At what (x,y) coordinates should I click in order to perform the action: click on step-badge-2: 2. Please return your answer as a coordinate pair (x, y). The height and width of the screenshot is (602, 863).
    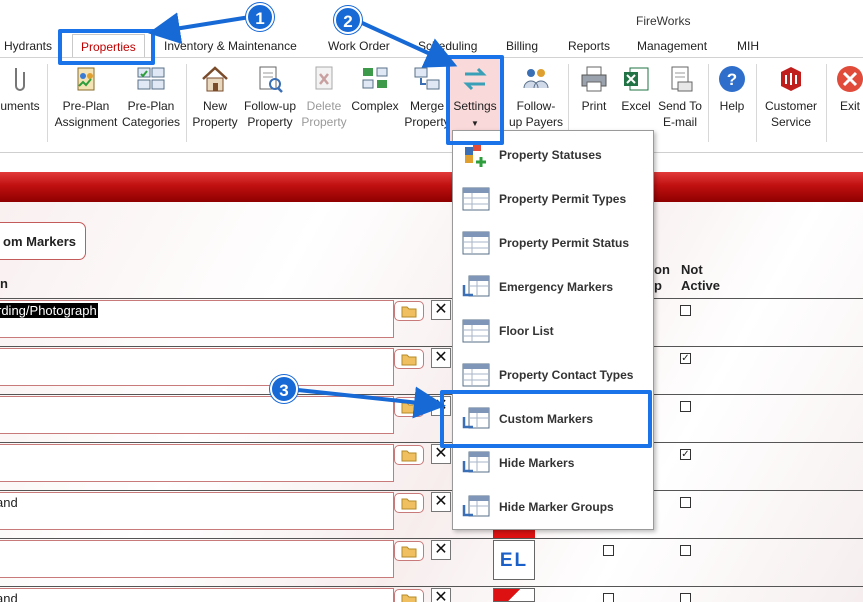
    Looking at the image, I should click on (348, 20).